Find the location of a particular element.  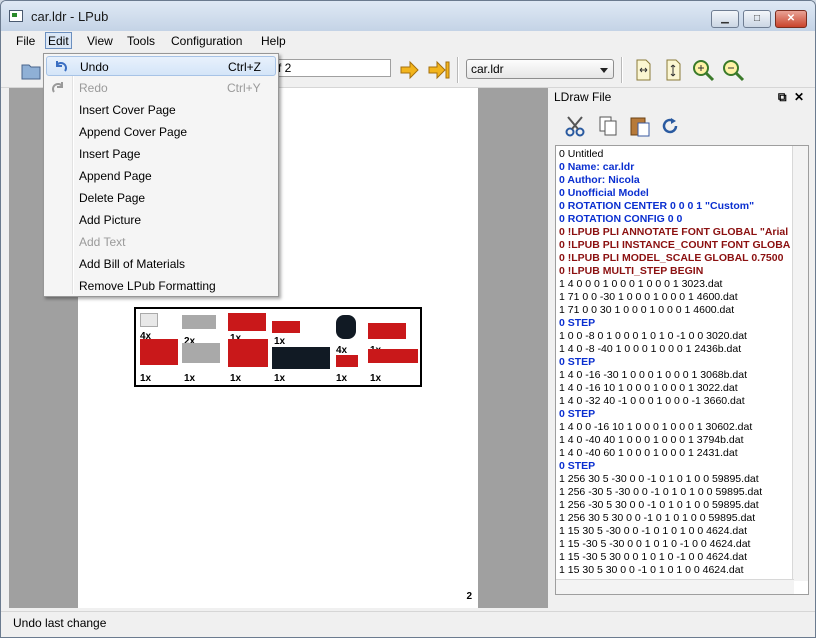

menu-file: File is located at coordinates (25, 41).